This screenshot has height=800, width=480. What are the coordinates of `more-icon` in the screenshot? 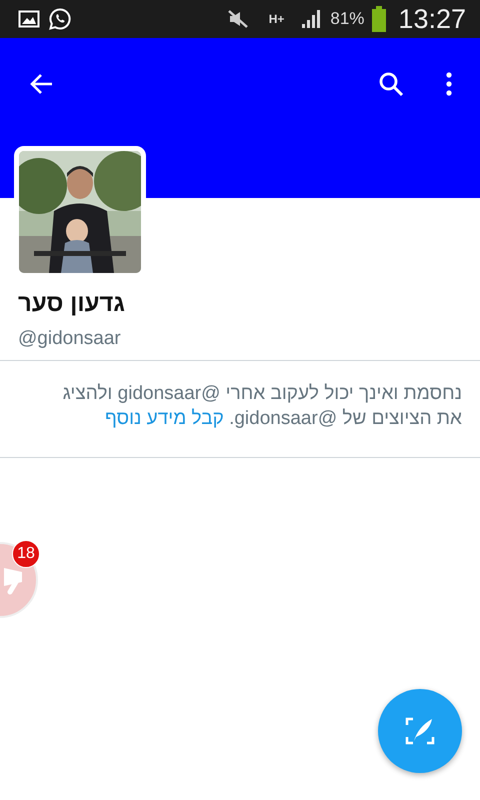 It's located at (449, 84).